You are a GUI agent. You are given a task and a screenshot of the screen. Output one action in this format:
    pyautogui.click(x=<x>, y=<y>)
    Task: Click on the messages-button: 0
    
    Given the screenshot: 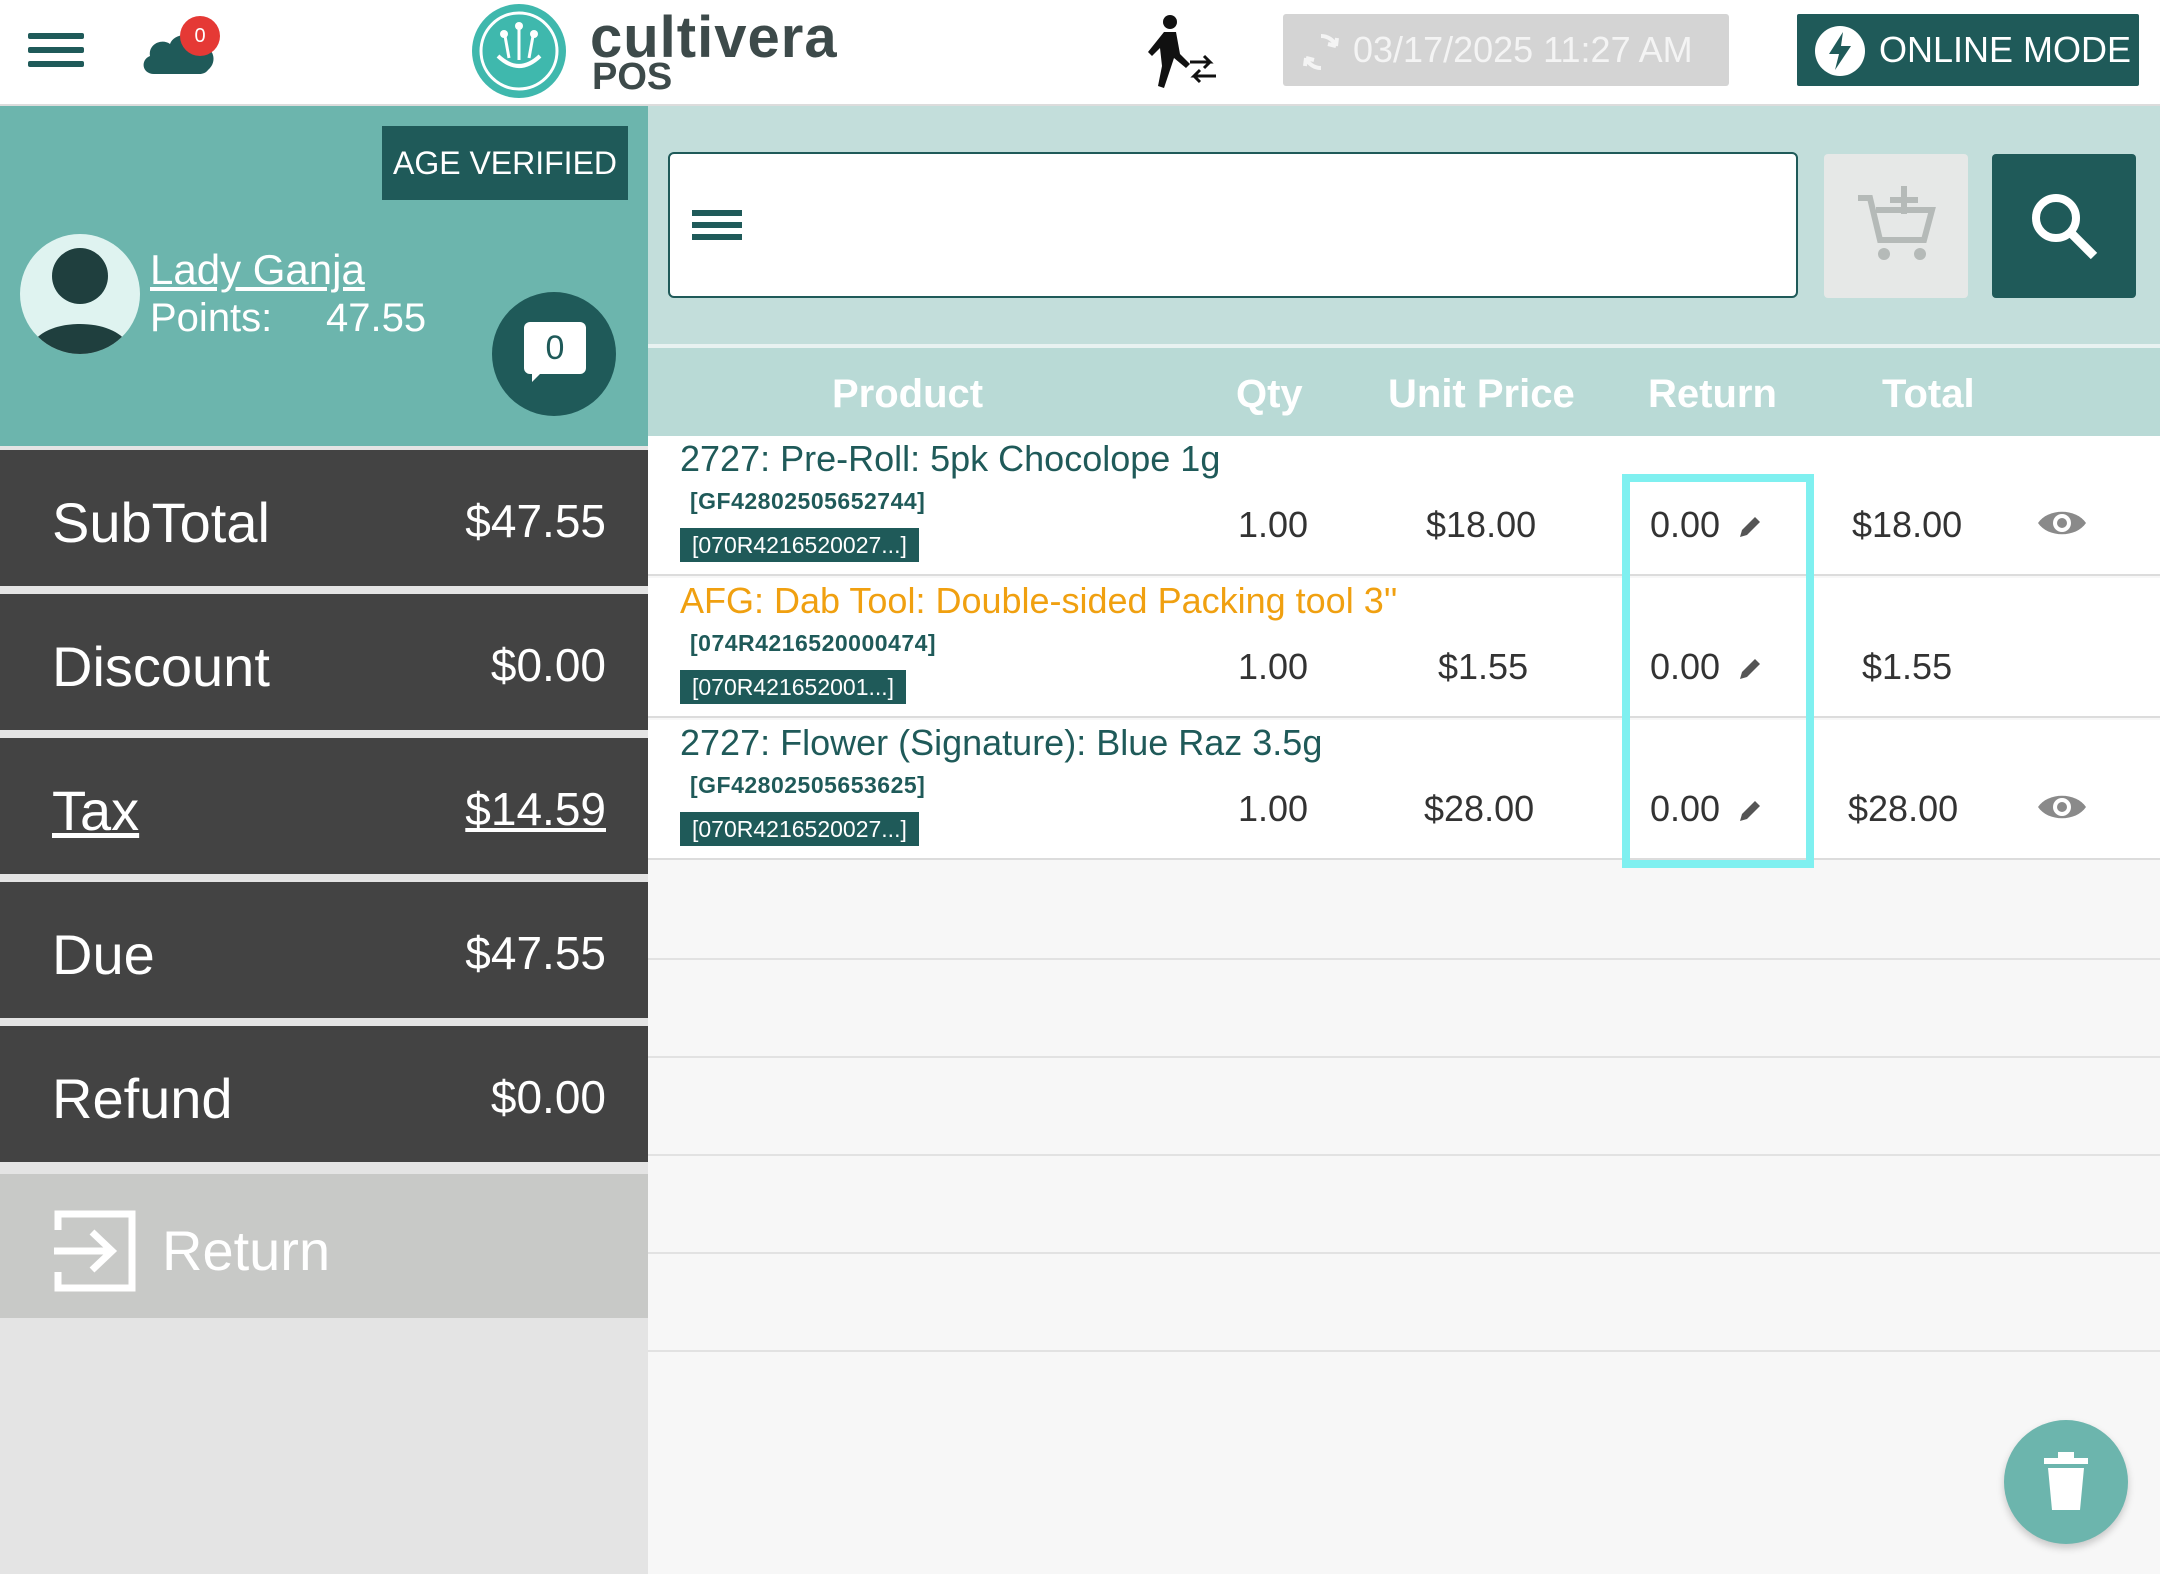 What is the action you would take?
    pyautogui.click(x=554, y=354)
    